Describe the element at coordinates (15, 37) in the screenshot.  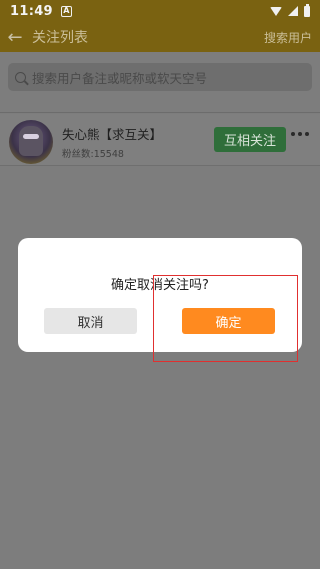
I see `back-arrow-icon: ←` at that location.